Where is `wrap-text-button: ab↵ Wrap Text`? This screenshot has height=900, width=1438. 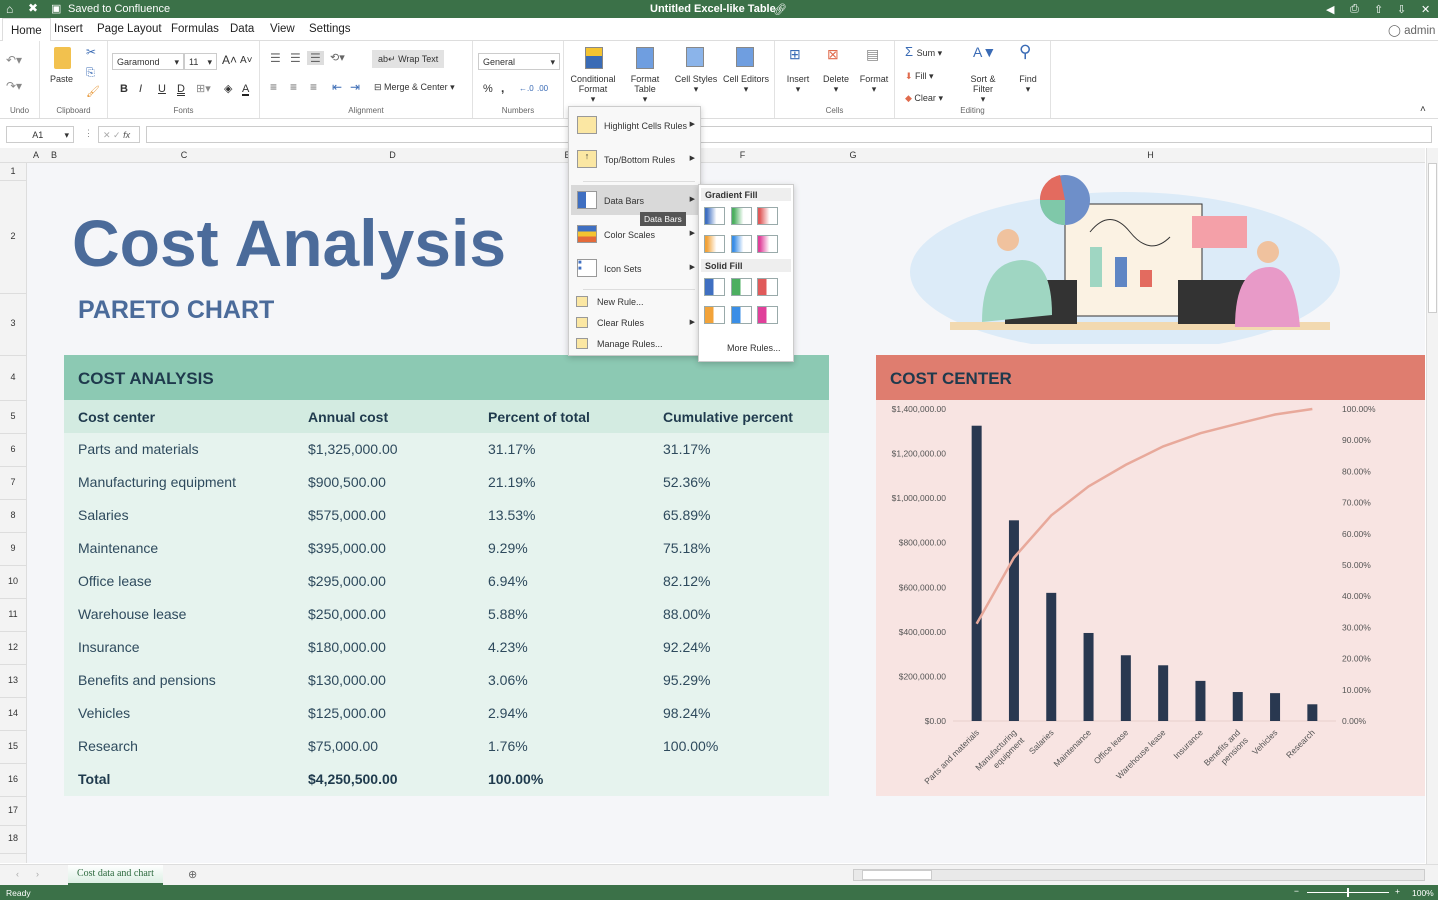
wrap-text-button: ab↵ Wrap Text is located at coordinates (408, 59).